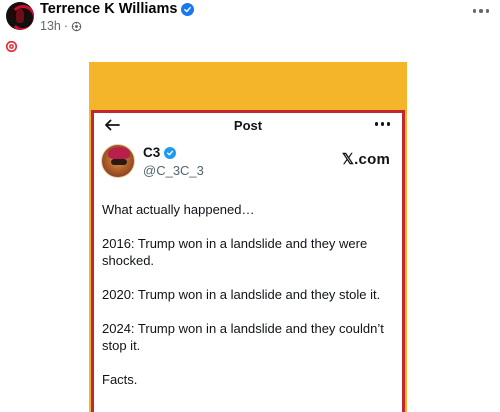  I want to click on tweet-handle: @C_3C_3, so click(173, 170).